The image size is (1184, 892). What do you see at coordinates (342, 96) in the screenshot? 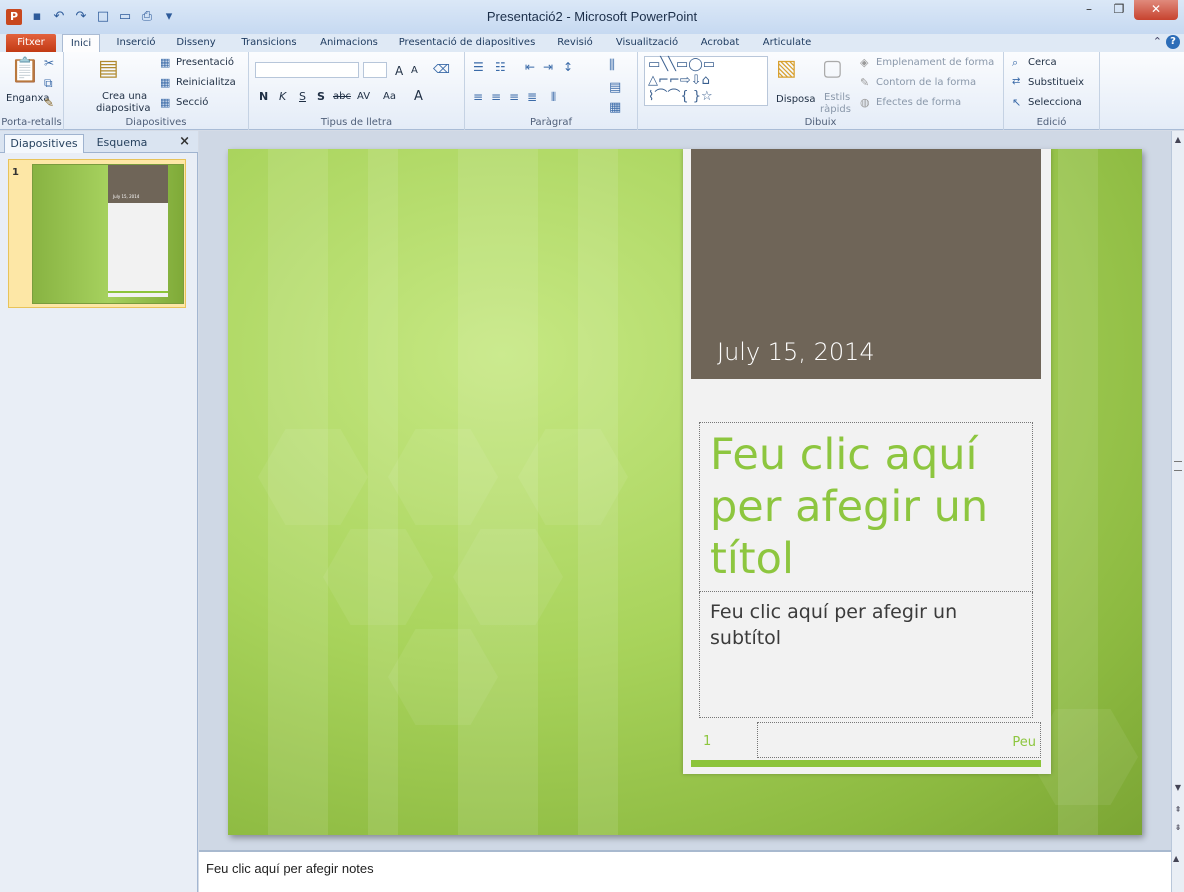
I see `strikethrough-button: abc` at bounding box center [342, 96].